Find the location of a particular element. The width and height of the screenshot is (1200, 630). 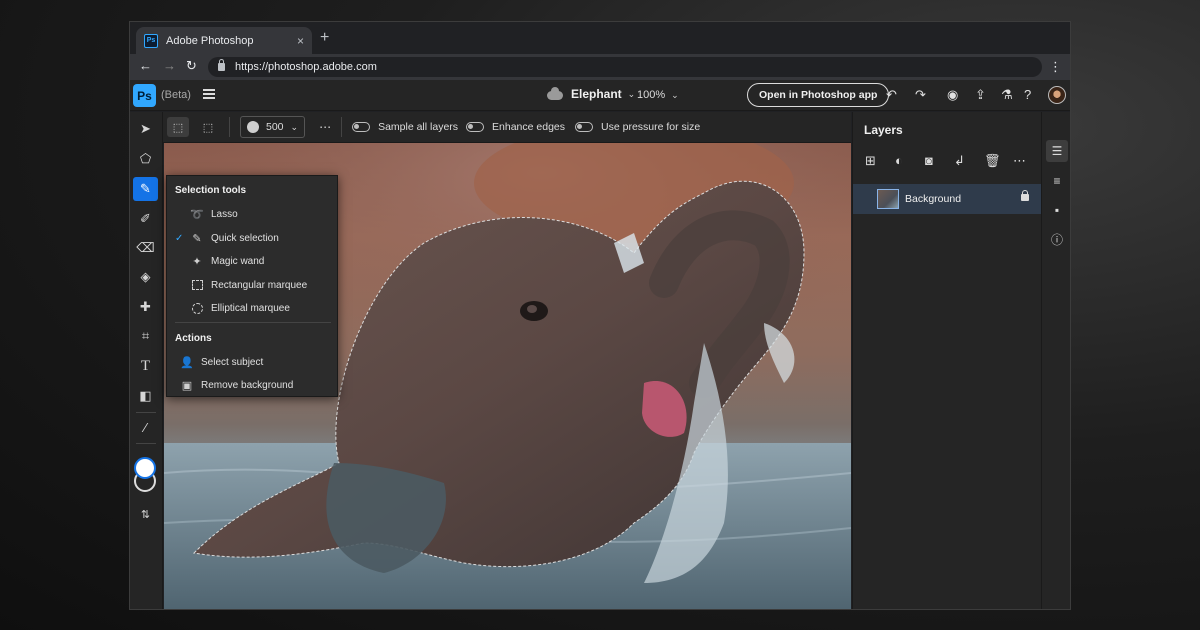

browser-toolbar: ← → ↻ https://photoshop.adobe.com ⋮ is located at coordinates (600, 67).